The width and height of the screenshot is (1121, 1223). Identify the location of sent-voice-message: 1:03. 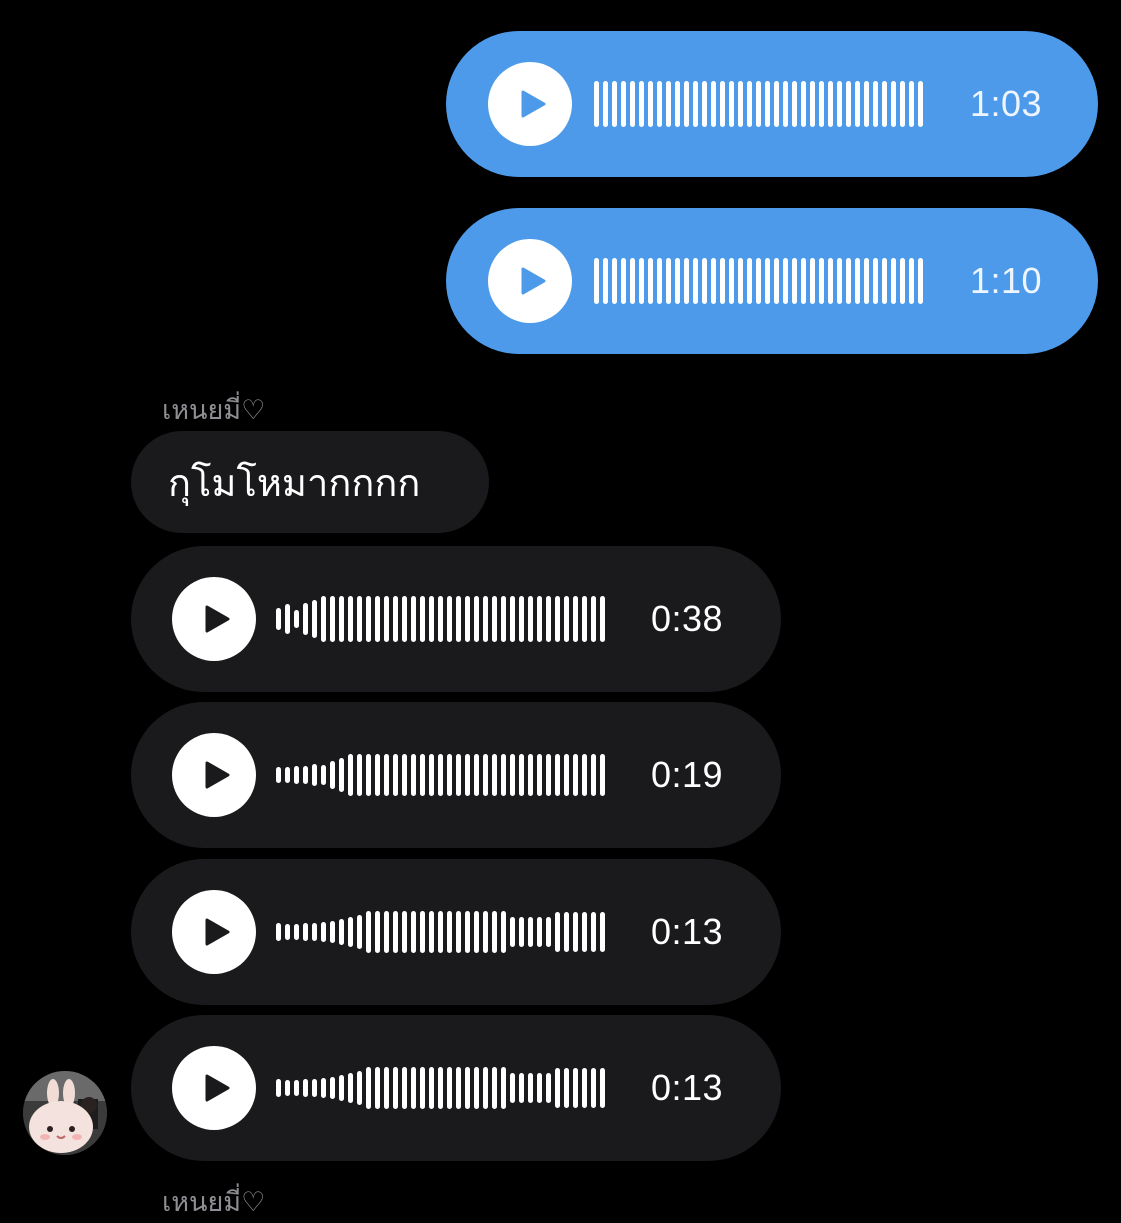
(772, 104).